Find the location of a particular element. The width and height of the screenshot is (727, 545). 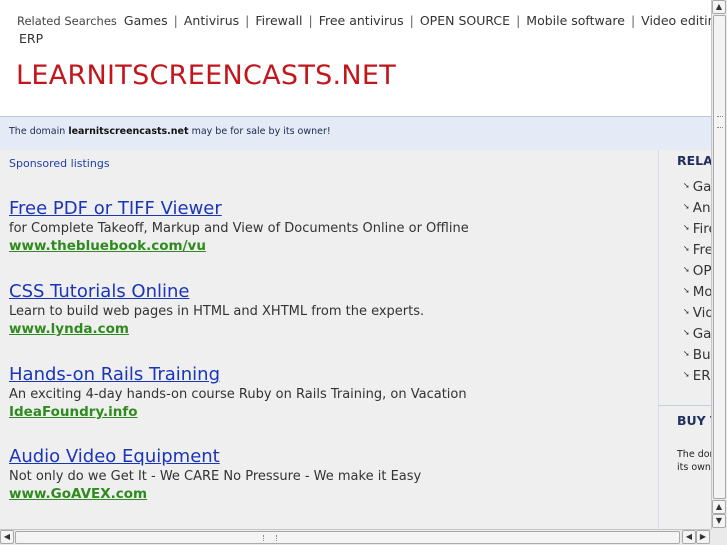

related-link-video-editing-software: Video editing software is located at coordinates (676, 20).